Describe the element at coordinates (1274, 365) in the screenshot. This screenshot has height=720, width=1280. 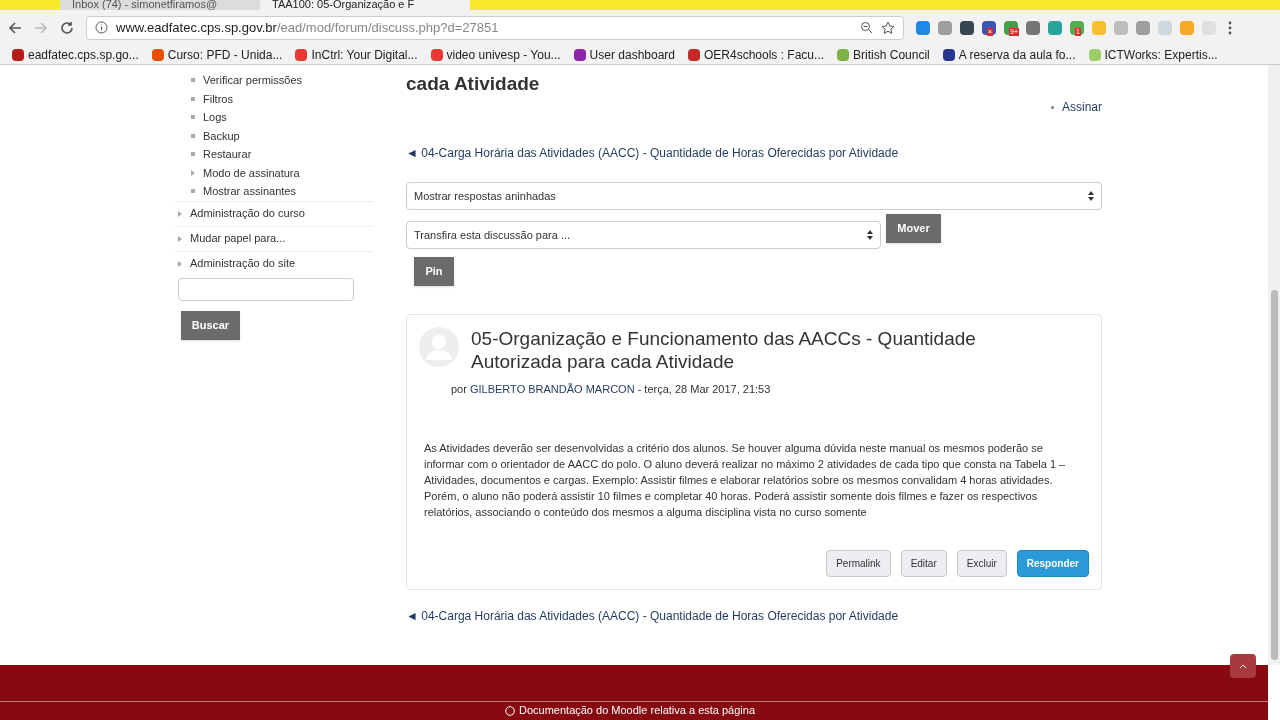
I see `scrollbar` at that location.